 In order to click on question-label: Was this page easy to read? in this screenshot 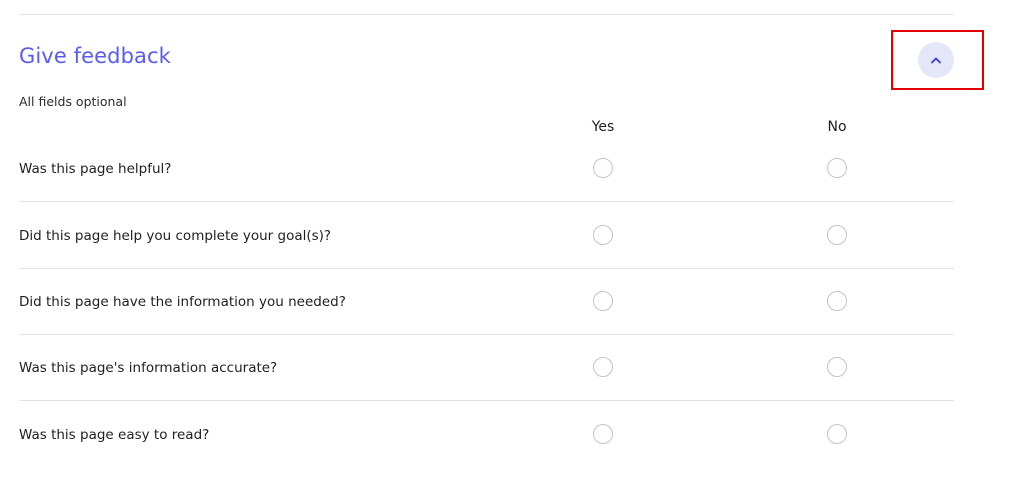, I will do `click(114, 435)`.